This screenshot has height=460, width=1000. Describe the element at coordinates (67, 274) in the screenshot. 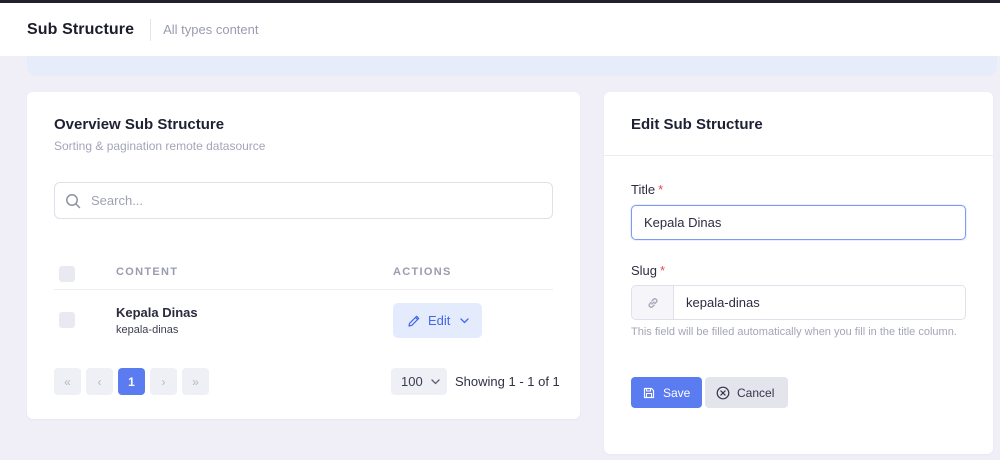

I see `select-all-checkbox` at that location.